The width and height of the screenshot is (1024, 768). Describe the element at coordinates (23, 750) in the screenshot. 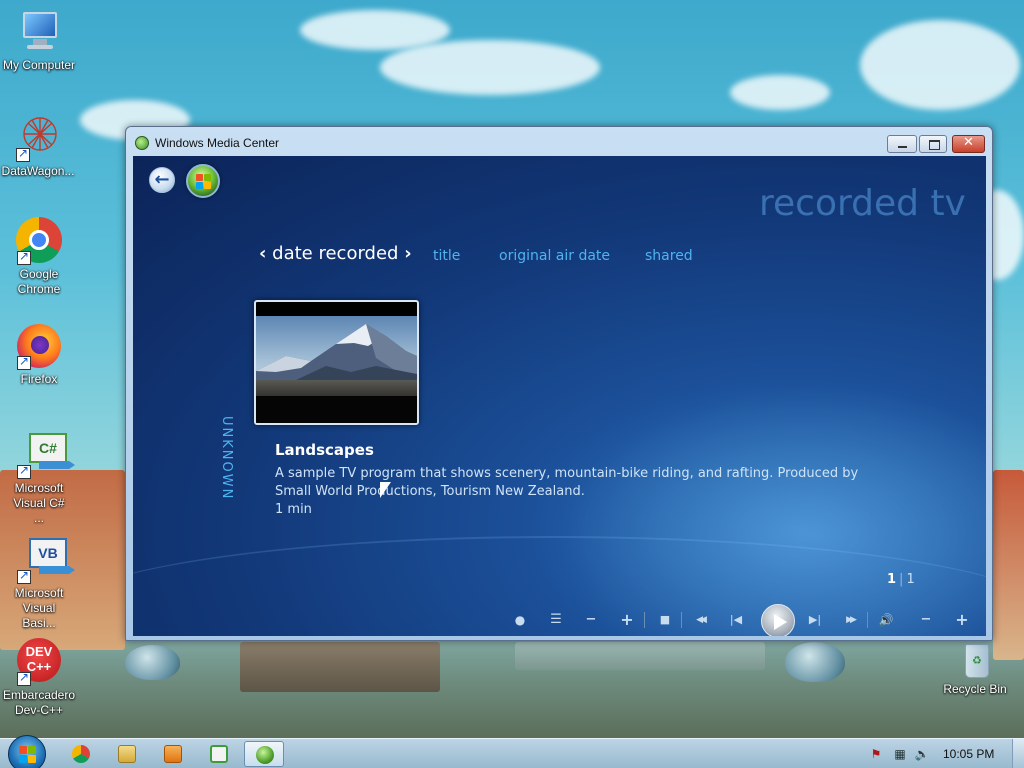

I see `windows-logo-icon` at that location.